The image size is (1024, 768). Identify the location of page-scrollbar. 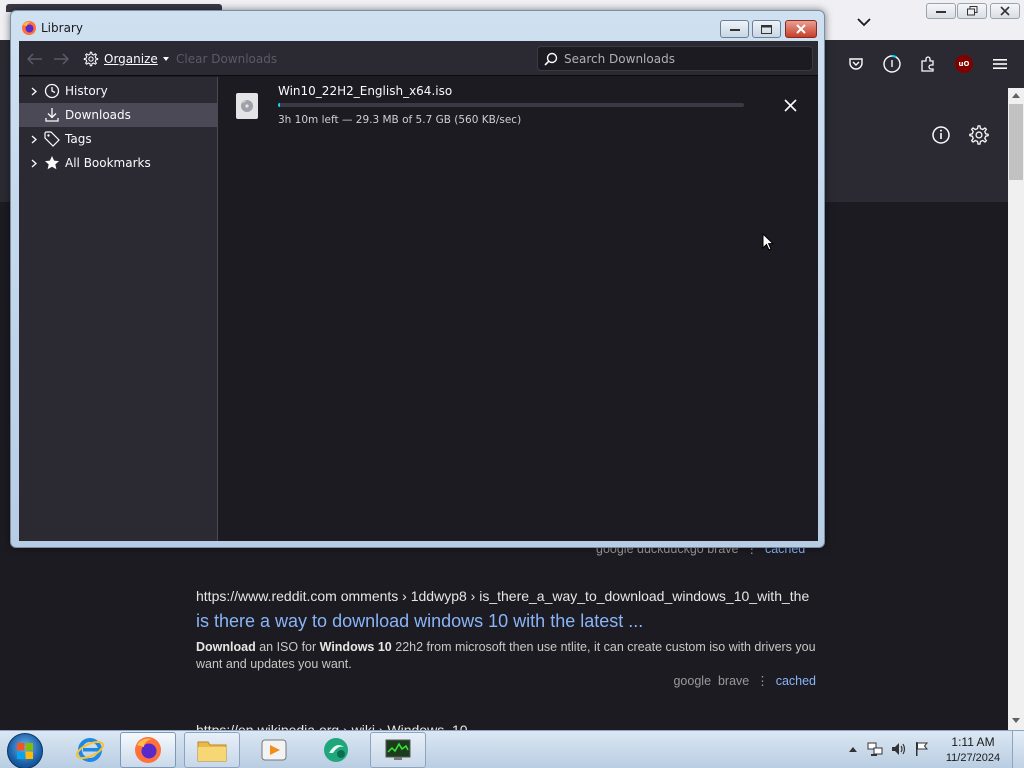
(1016, 409).